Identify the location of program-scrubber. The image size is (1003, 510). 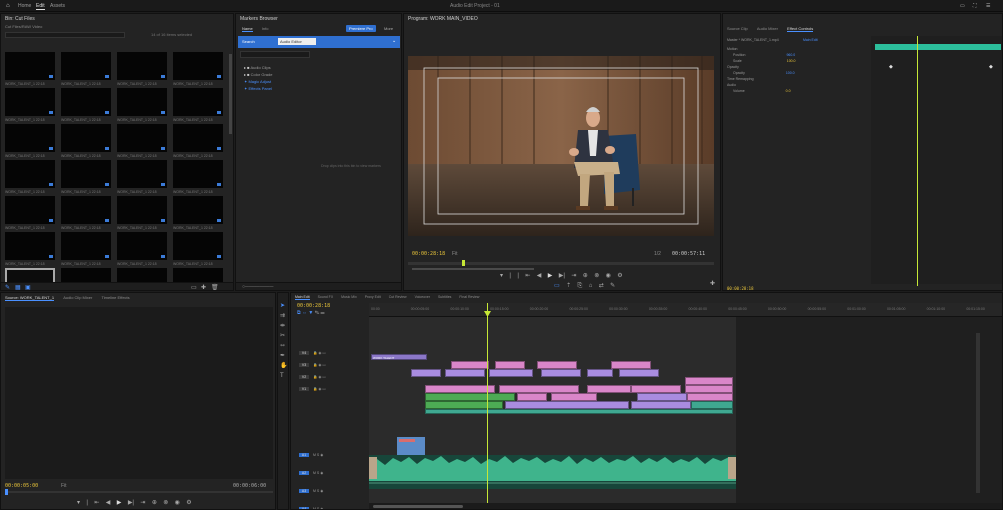
(561, 263).